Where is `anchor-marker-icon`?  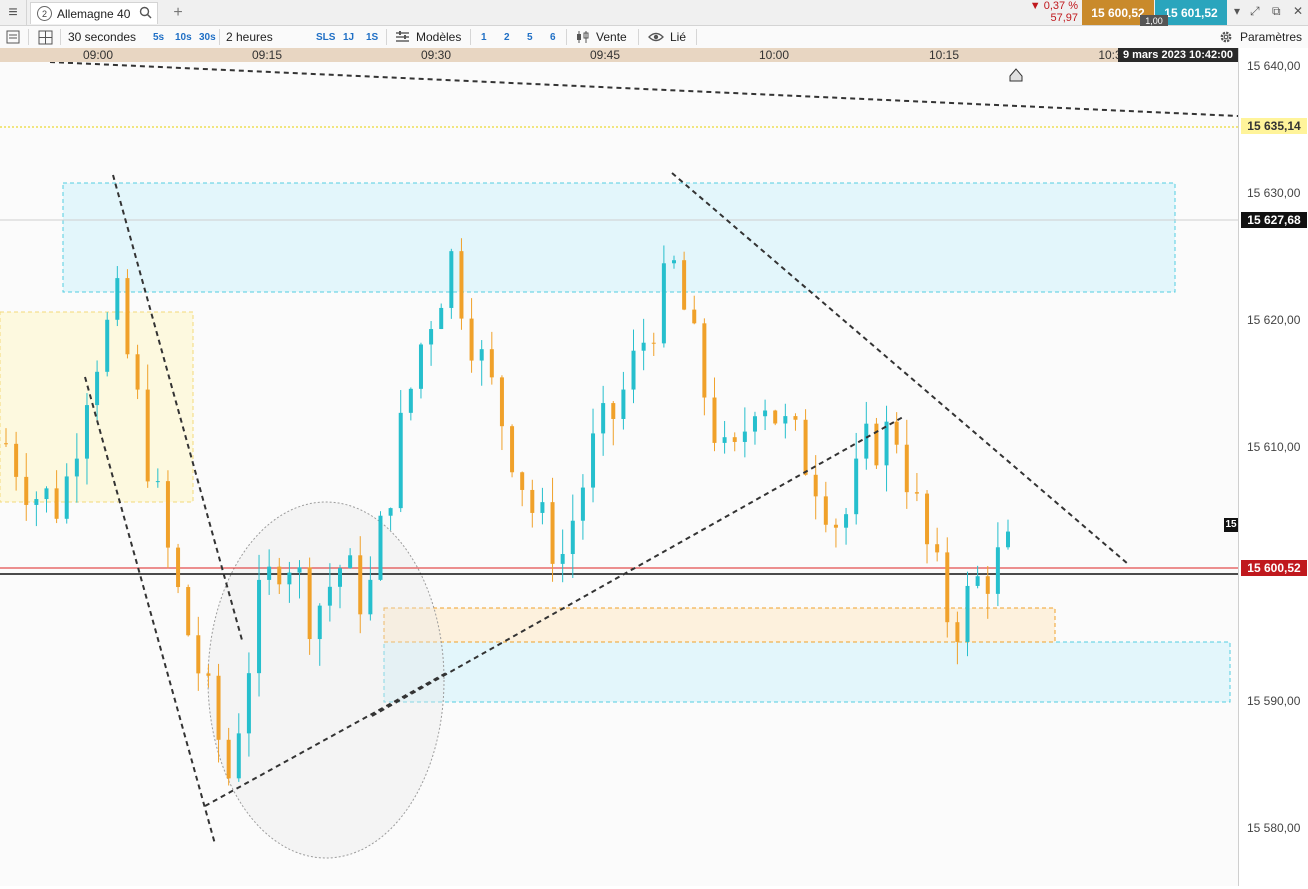
anchor-marker-icon is located at coordinates (1016, 75).